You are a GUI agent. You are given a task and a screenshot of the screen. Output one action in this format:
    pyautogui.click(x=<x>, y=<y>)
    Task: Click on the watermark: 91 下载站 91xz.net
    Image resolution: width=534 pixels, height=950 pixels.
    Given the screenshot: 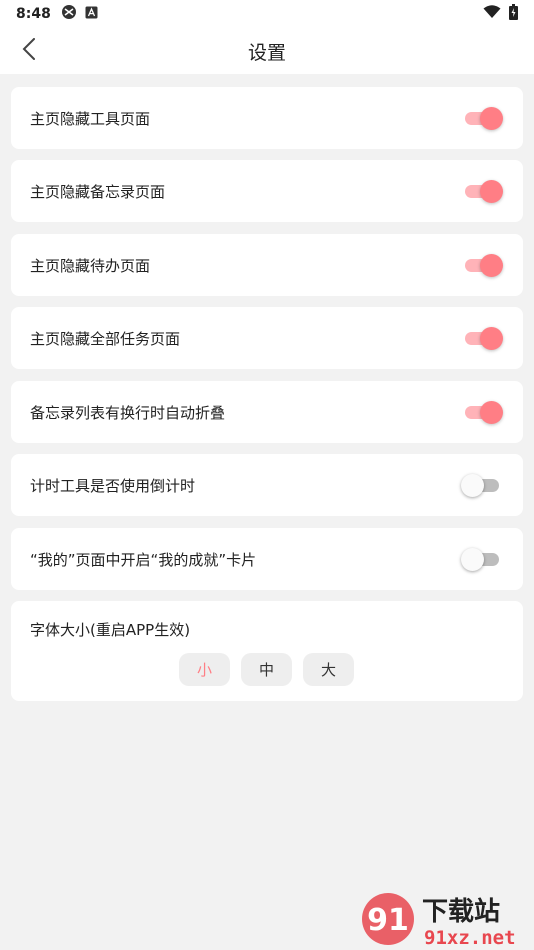 What is the action you would take?
    pyautogui.click(x=445, y=919)
    